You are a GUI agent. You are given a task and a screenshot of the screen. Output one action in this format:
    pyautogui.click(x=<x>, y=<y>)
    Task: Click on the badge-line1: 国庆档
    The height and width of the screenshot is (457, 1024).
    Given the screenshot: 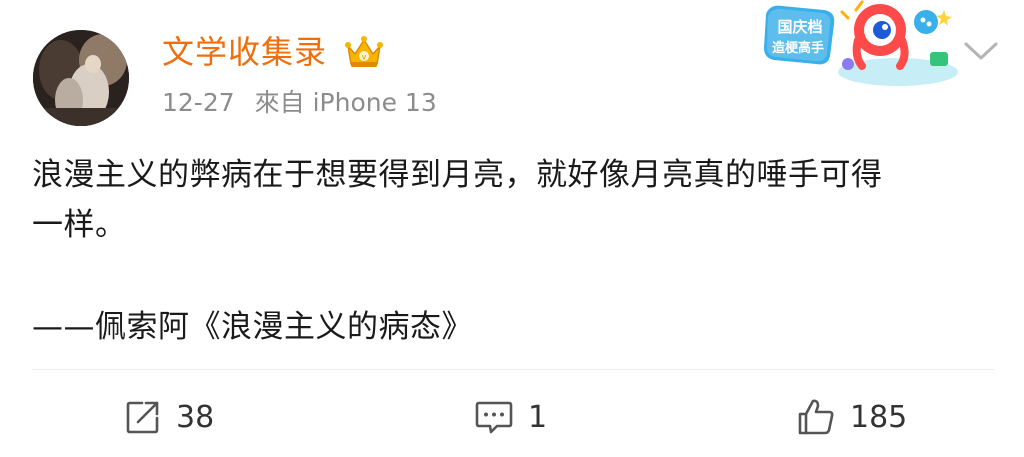 What is the action you would take?
    pyautogui.click(x=799, y=27)
    